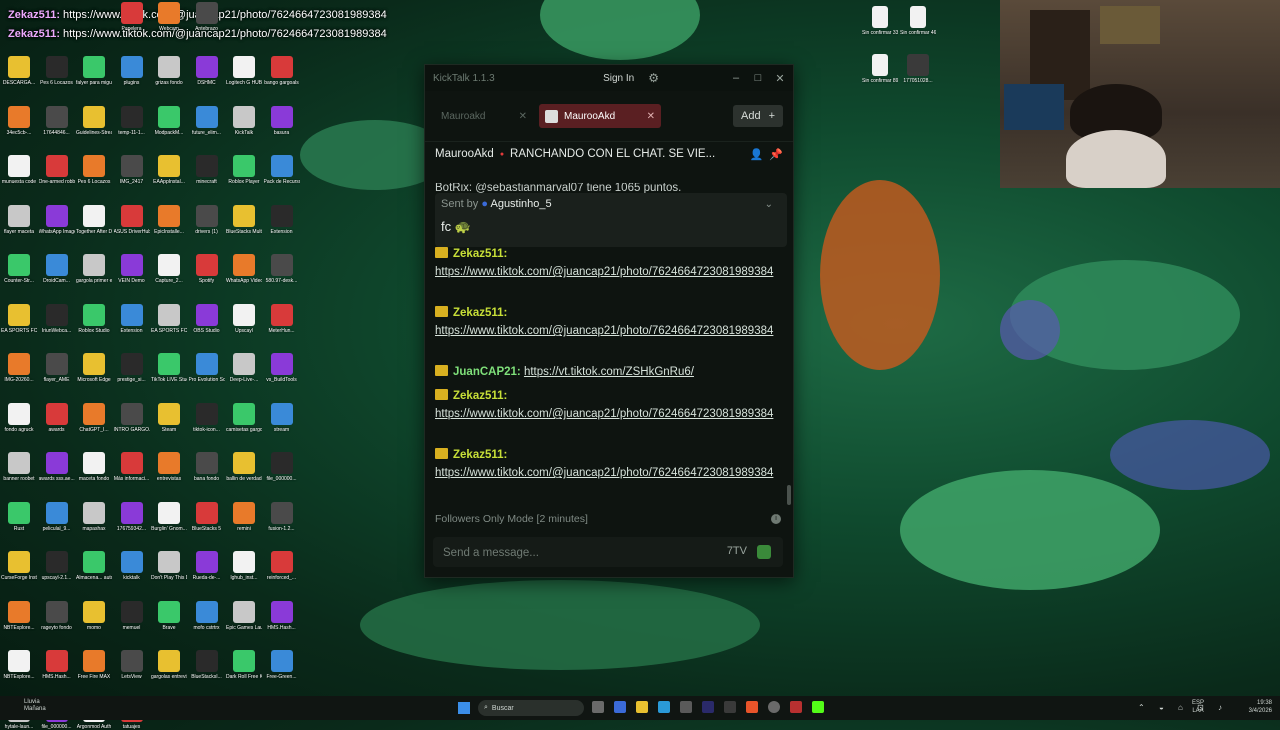 The image size is (1280, 730). I want to click on desktop-icon: Rust, so click(19, 516).